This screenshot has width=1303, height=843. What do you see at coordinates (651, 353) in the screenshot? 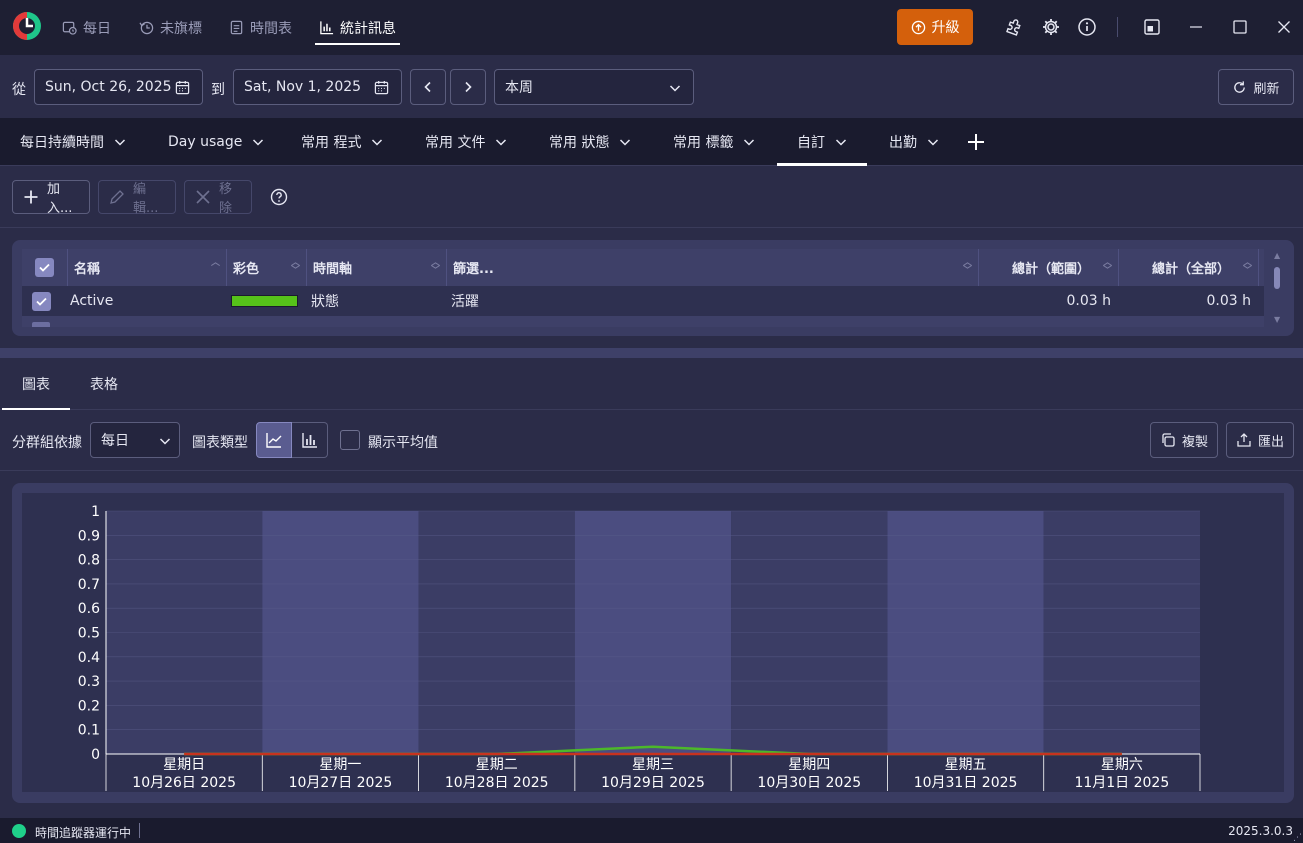
I see `panel-splitter` at bounding box center [651, 353].